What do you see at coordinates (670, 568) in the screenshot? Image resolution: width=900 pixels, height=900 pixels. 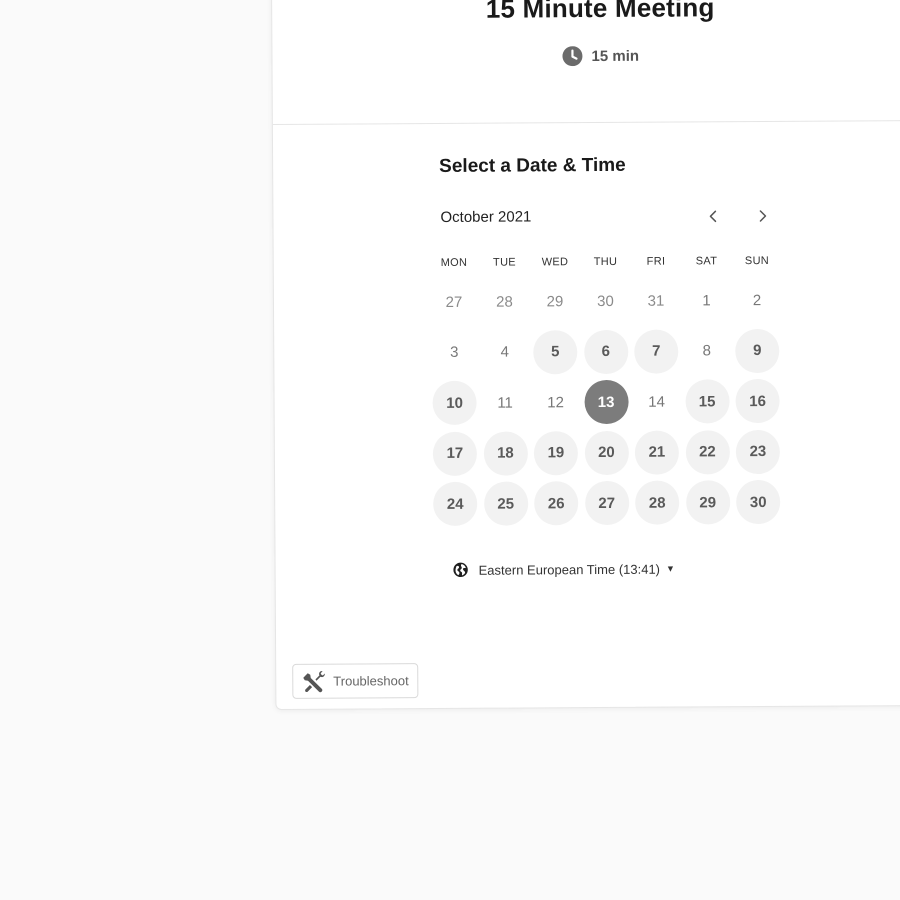 I see `caret-down-icon: ▼` at bounding box center [670, 568].